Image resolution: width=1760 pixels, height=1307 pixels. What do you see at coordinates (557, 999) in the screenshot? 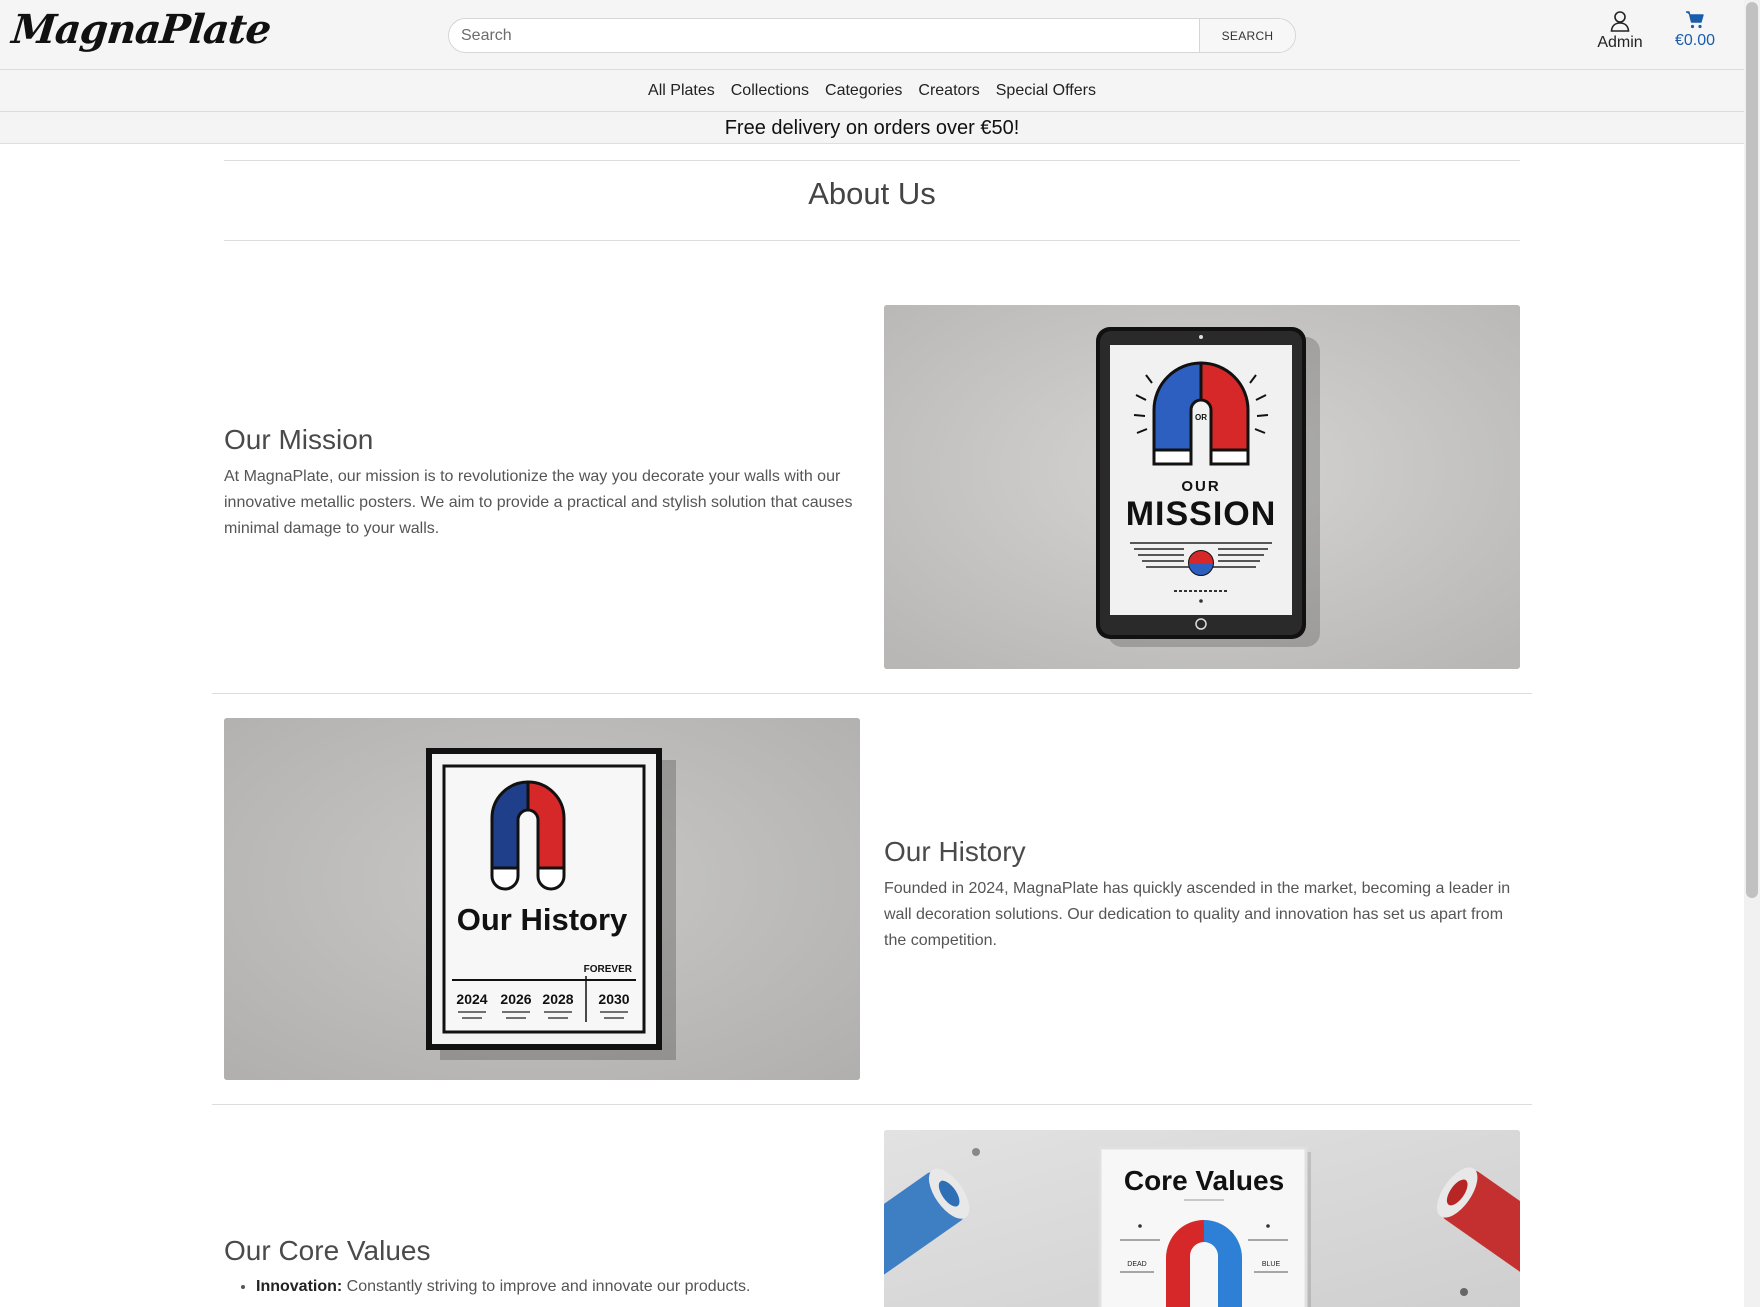
I see `history-year-3: 2028` at bounding box center [557, 999].